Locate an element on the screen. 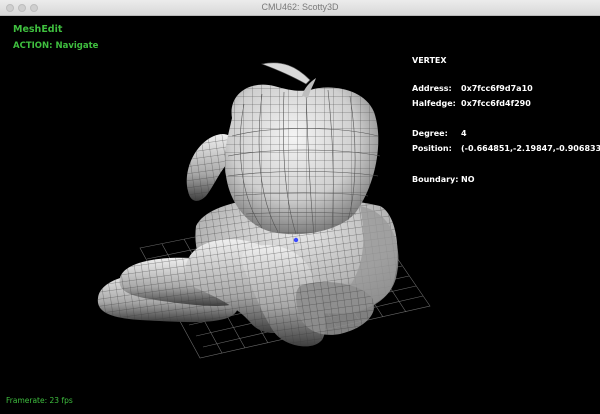  boundary-value: NO is located at coordinates (468, 179).